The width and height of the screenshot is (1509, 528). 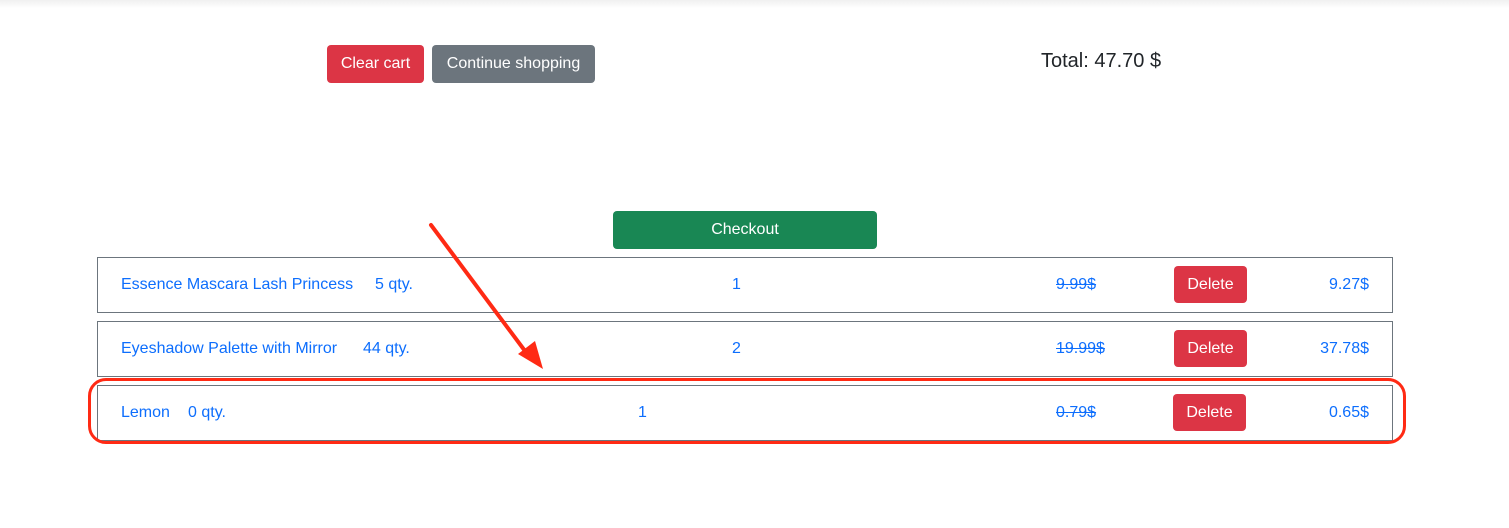 What do you see at coordinates (486, 296) in the screenshot?
I see `arrow-icon` at bounding box center [486, 296].